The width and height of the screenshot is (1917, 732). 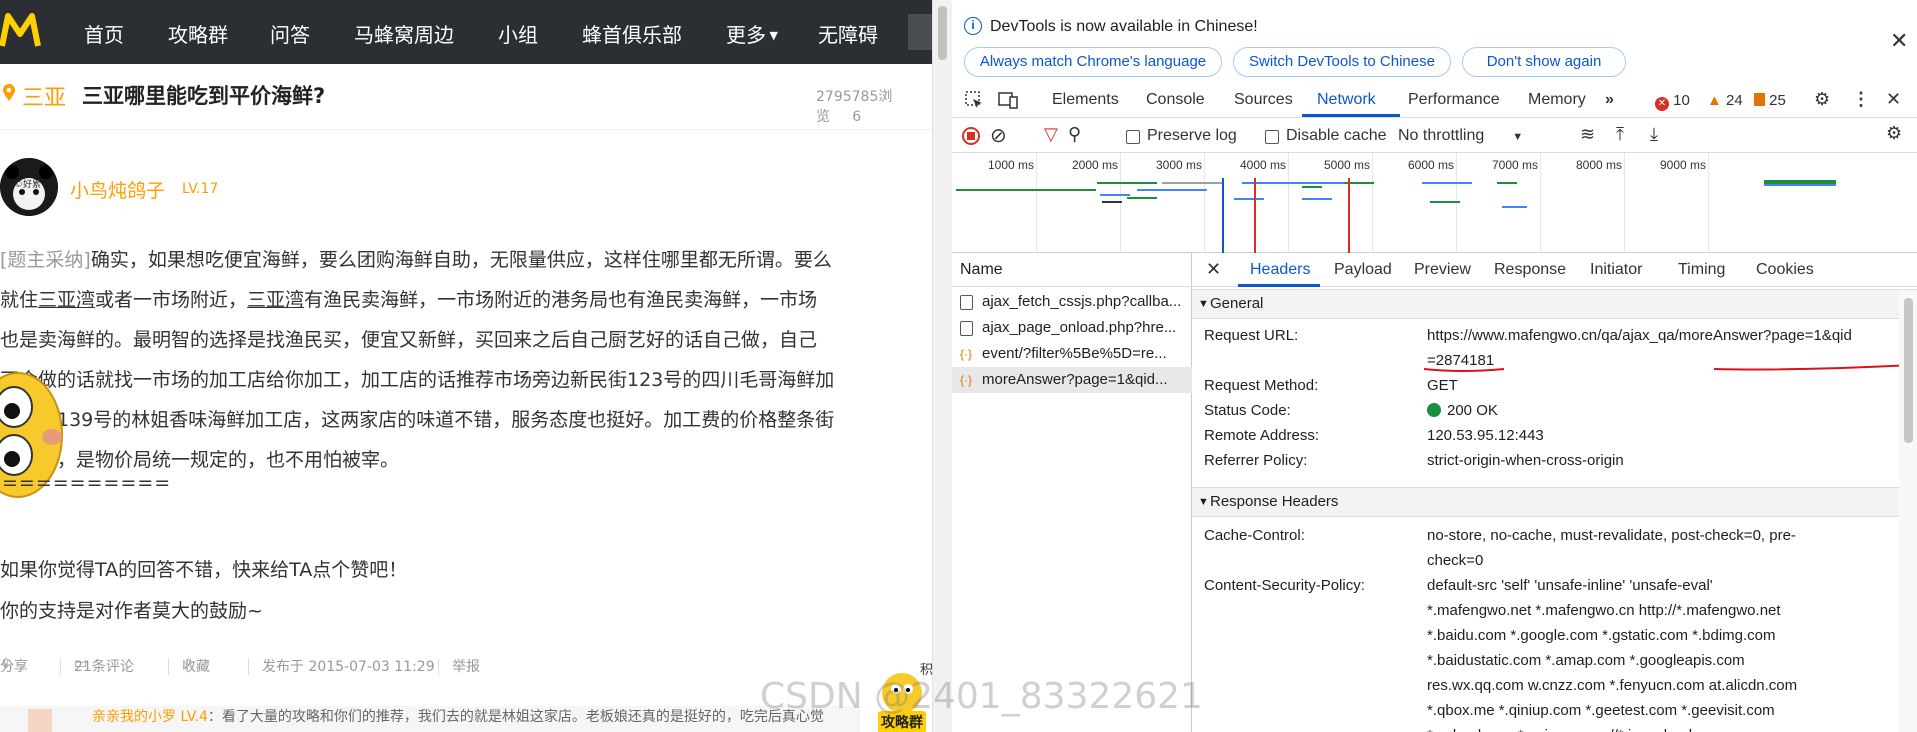 What do you see at coordinates (1280, 270) in the screenshot?
I see `tab-headers: Headers` at bounding box center [1280, 270].